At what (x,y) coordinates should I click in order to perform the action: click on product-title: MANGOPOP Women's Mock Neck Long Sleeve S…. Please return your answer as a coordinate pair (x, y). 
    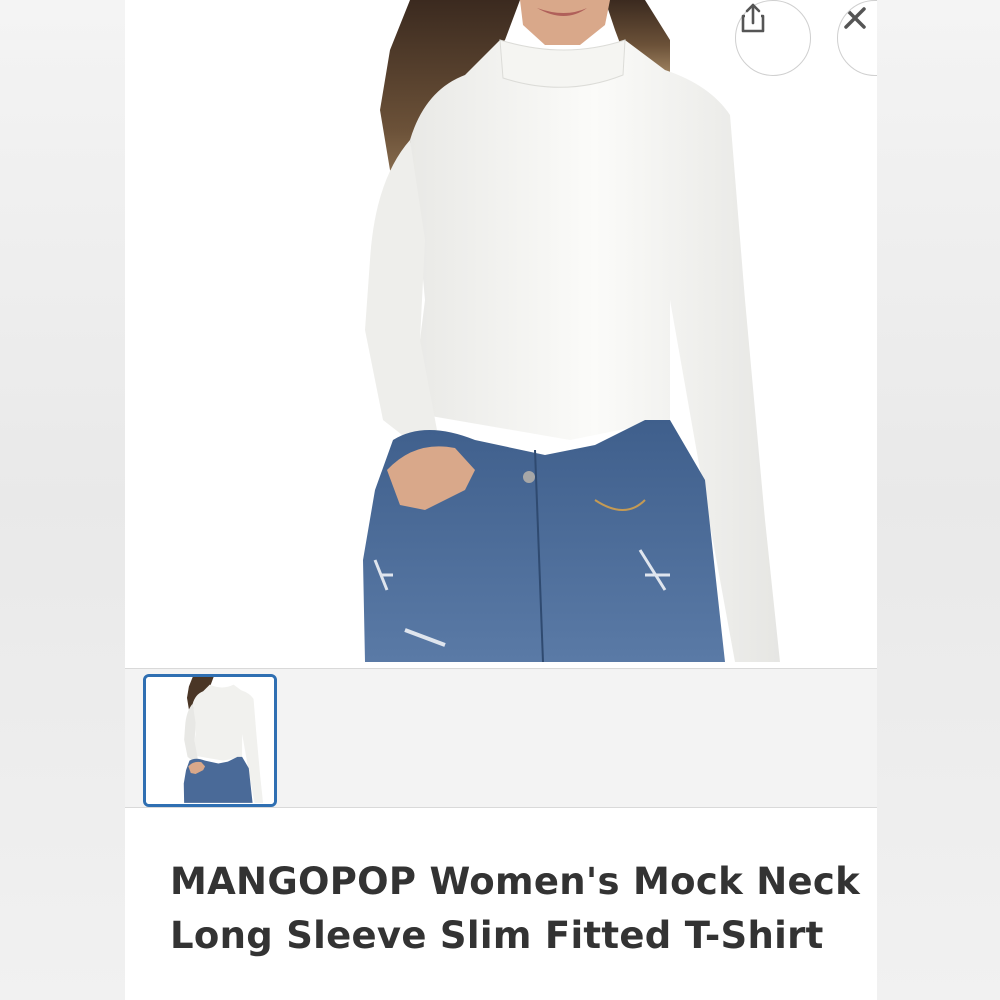
    Looking at the image, I should click on (515, 908).